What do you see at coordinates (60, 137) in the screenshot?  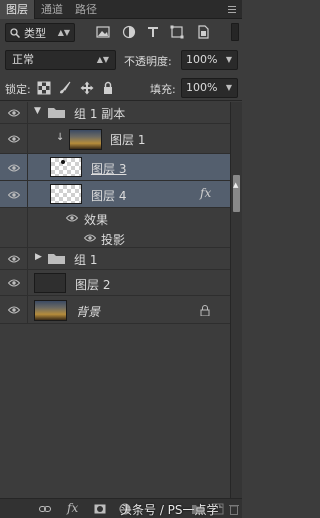 I see `clipping-arrow-icon: ↓` at bounding box center [60, 137].